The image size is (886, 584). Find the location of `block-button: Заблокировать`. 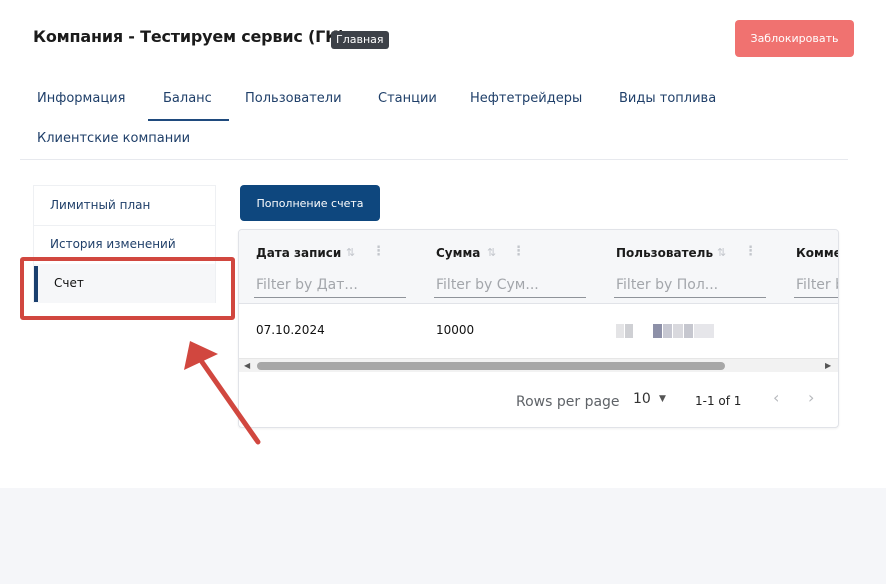

block-button: Заблокировать is located at coordinates (794, 38).